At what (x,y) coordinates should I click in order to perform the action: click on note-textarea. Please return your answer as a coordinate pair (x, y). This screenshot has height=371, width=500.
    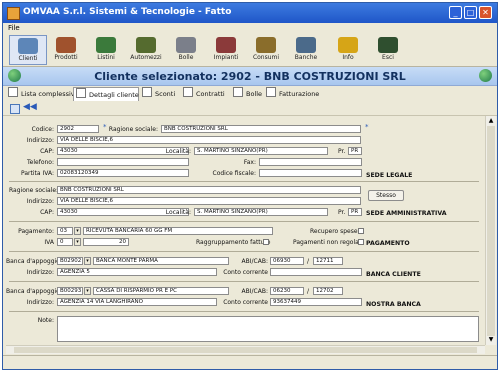
    Looking at the image, I should click on (268, 329).